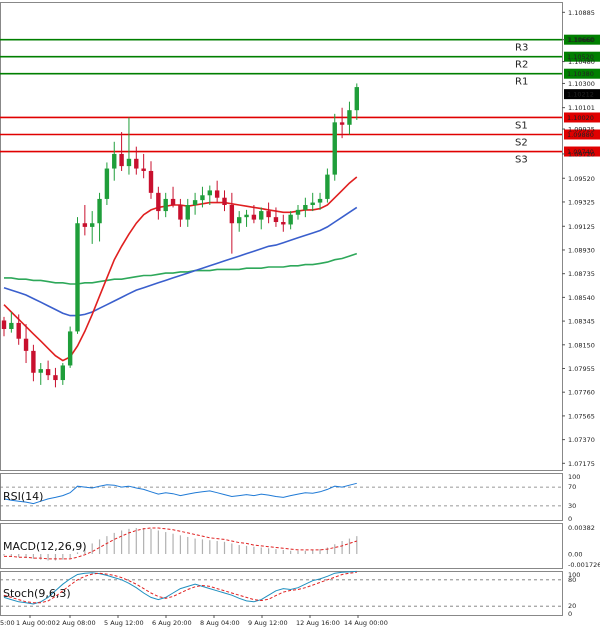  What do you see at coordinates (574, 477) in the screenshot?
I see `rsi-tick-label: 100` at bounding box center [574, 477].